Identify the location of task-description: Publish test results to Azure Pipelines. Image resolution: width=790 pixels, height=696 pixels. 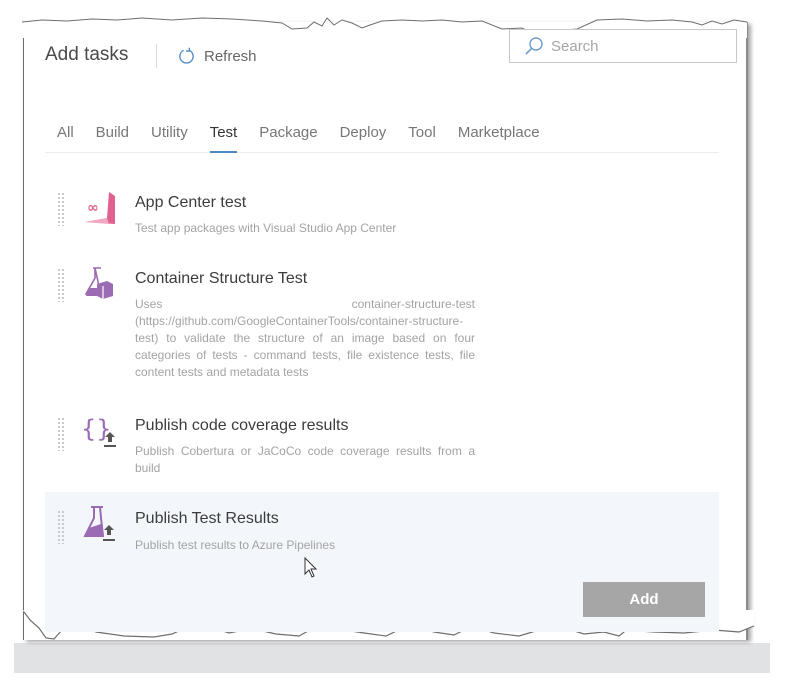
(235, 545).